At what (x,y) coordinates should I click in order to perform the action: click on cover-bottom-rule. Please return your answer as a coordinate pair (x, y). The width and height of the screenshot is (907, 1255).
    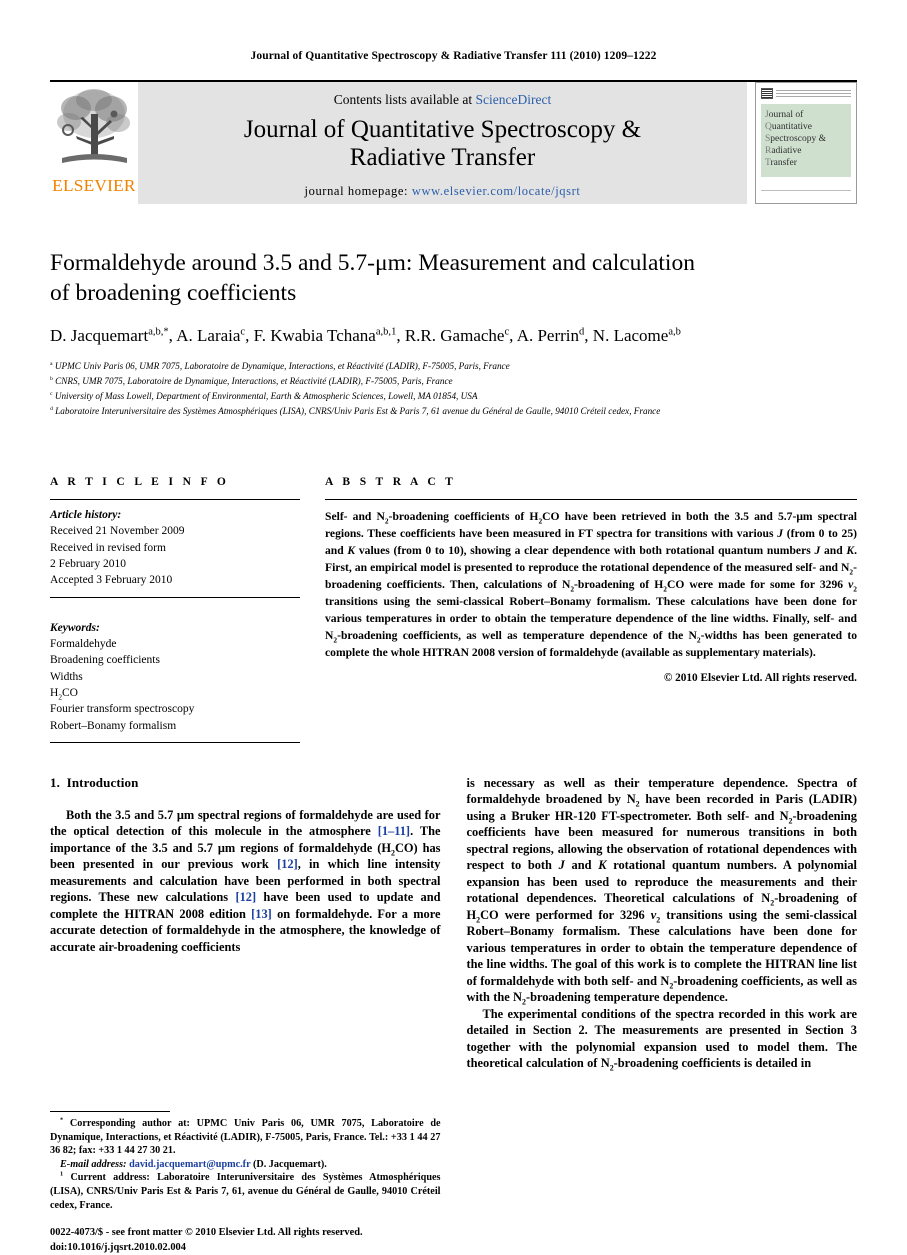
    Looking at the image, I should click on (806, 196).